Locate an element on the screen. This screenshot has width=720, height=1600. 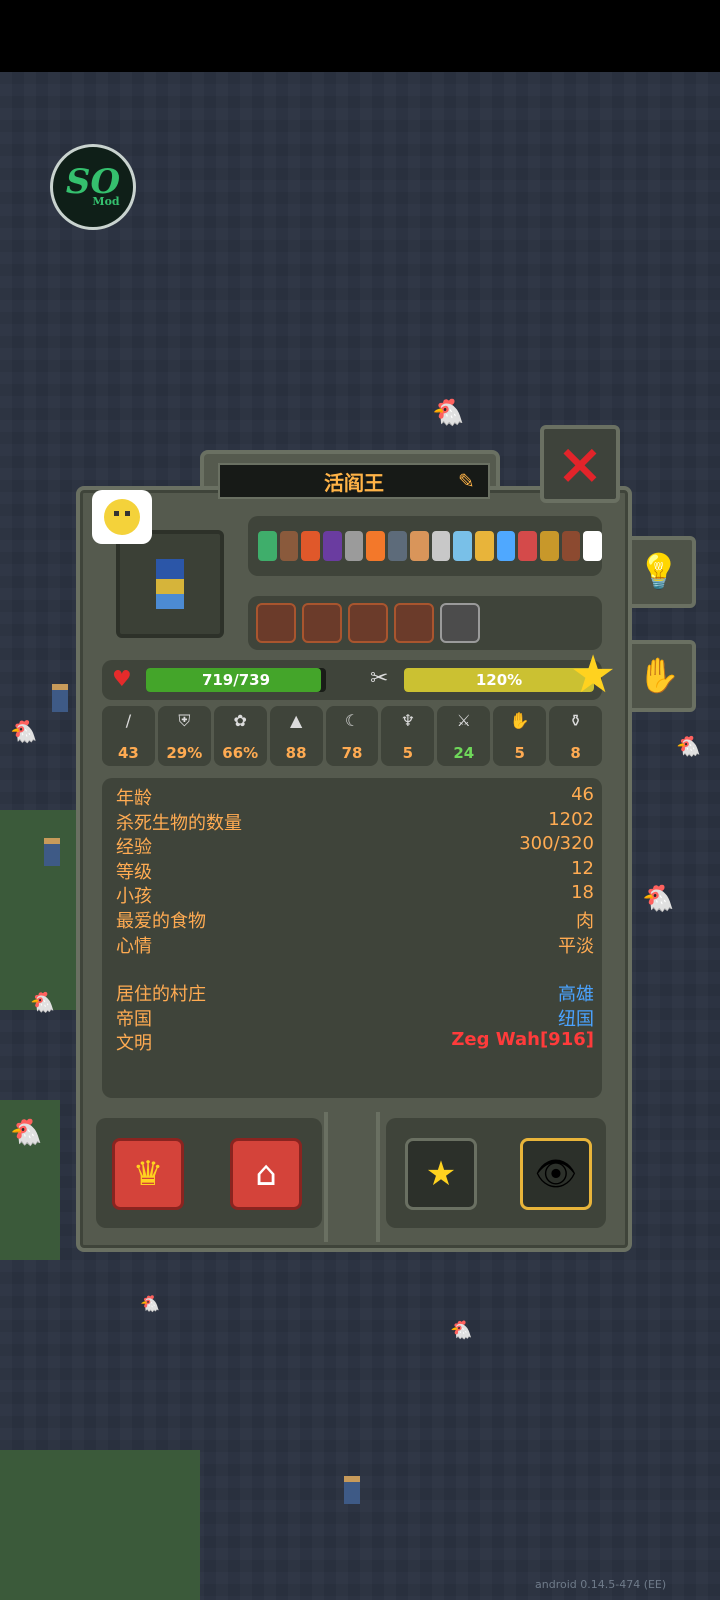
info-row: 最爱的食物 肉 is located at coordinates (355, 919).